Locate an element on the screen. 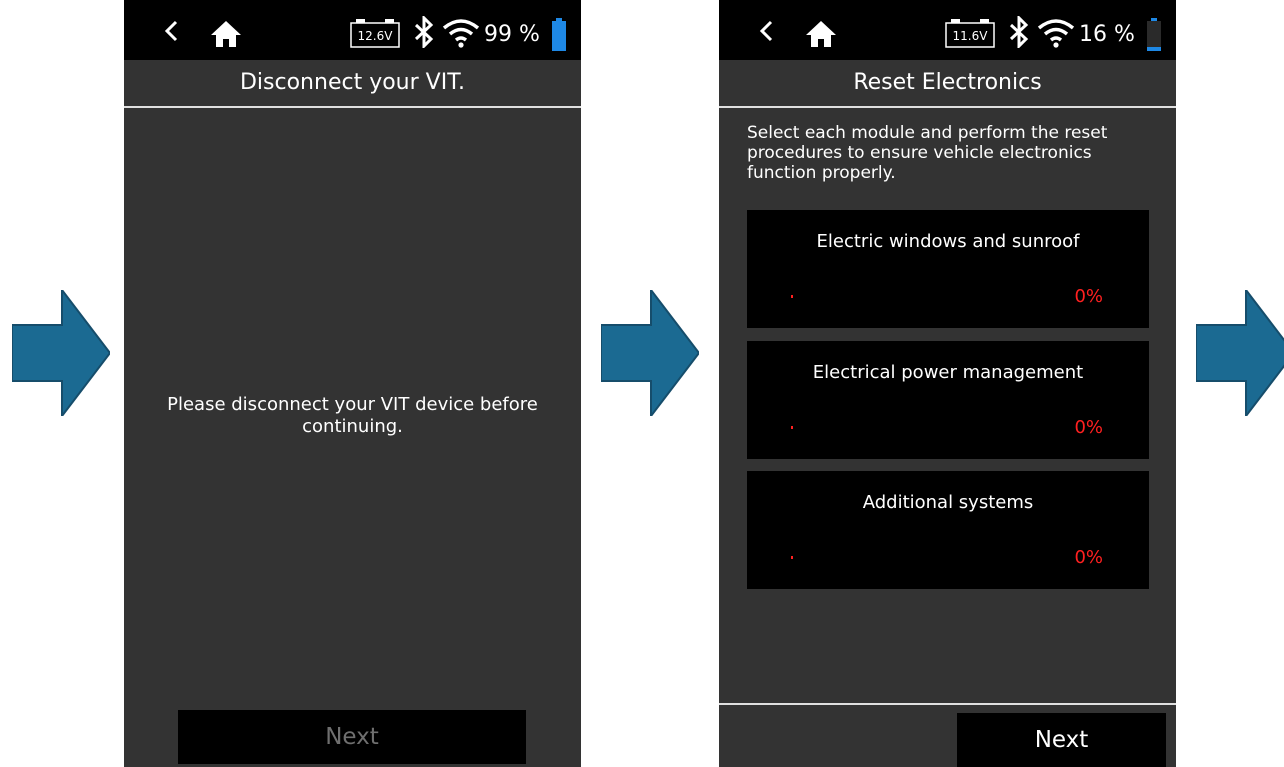 The width and height of the screenshot is (1284, 767). next-button-disabled: Next is located at coordinates (352, 737).